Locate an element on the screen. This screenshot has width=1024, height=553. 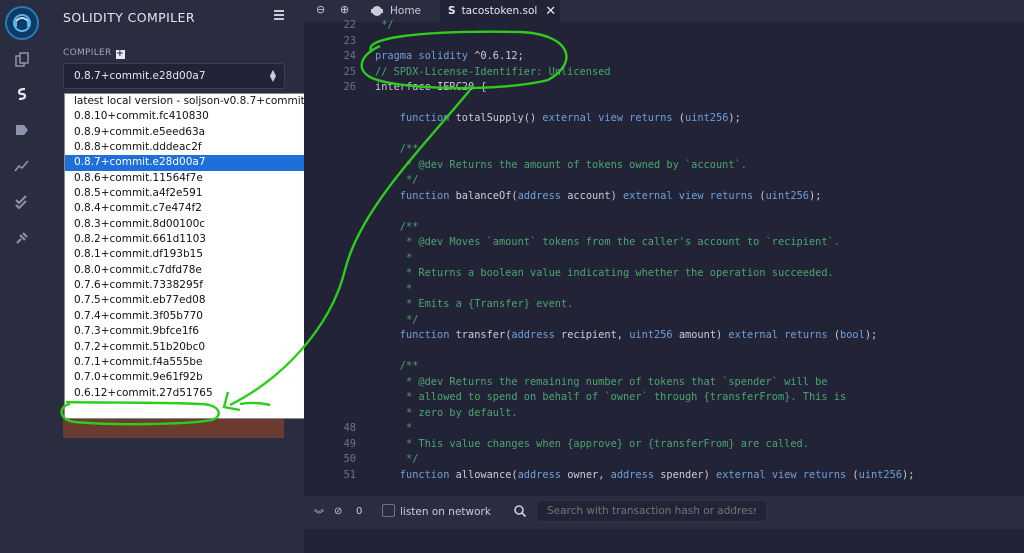
remix-home-icon is located at coordinates (377, 11).